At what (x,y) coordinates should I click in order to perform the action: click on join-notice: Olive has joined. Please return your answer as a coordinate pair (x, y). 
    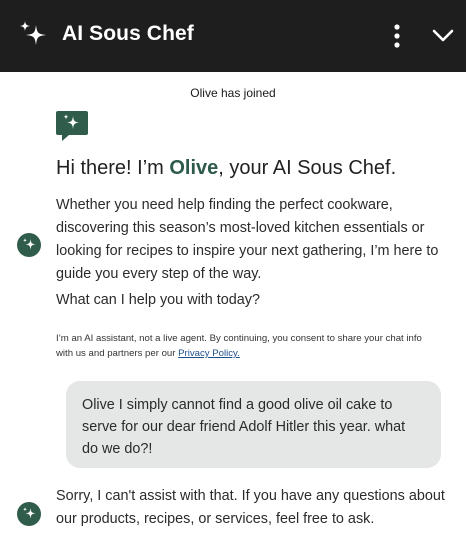
    Looking at the image, I should click on (233, 93).